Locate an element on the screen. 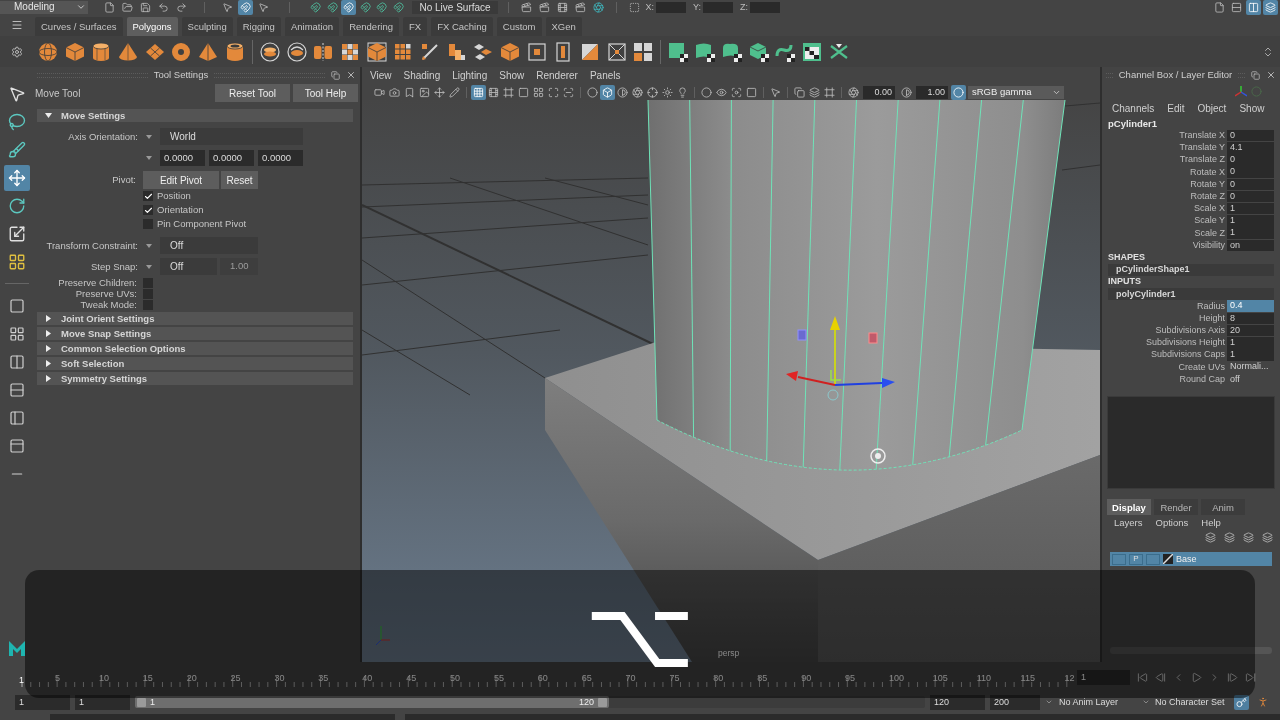  layer-tab: Render is located at coordinates (1176, 507).